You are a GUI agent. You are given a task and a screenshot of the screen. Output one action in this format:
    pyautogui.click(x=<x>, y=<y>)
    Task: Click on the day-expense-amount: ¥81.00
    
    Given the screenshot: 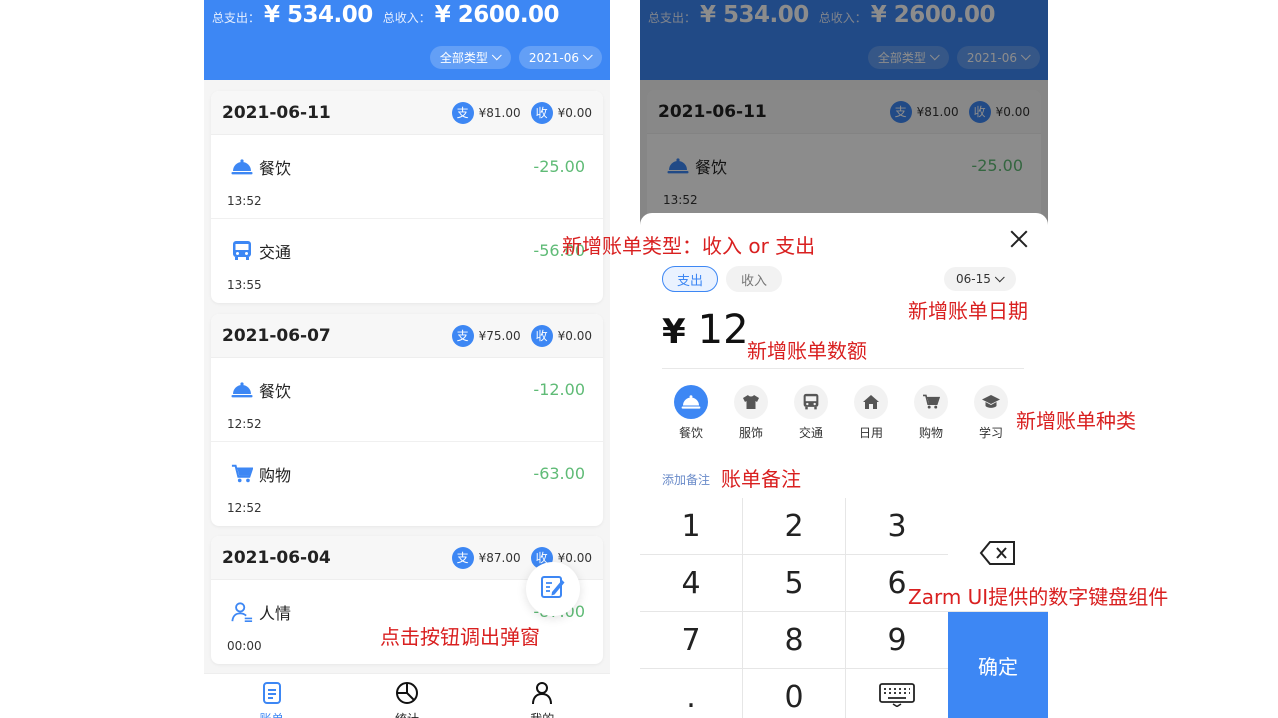 What is the action you would take?
    pyautogui.click(x=499, y=112)
    